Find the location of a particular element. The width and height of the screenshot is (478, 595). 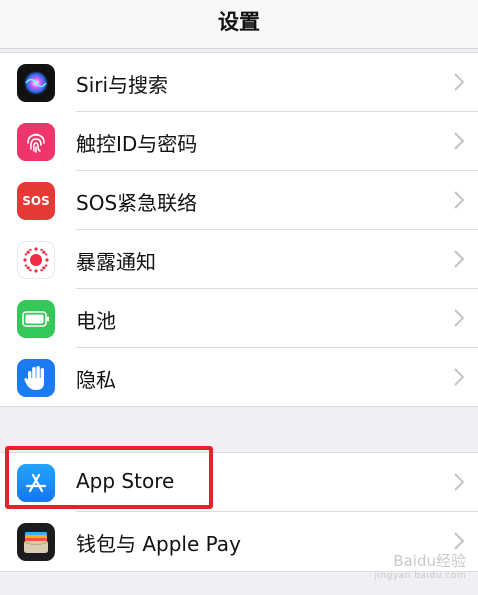

settings-row-label: 隐私 is located at coordinates (96, 380).